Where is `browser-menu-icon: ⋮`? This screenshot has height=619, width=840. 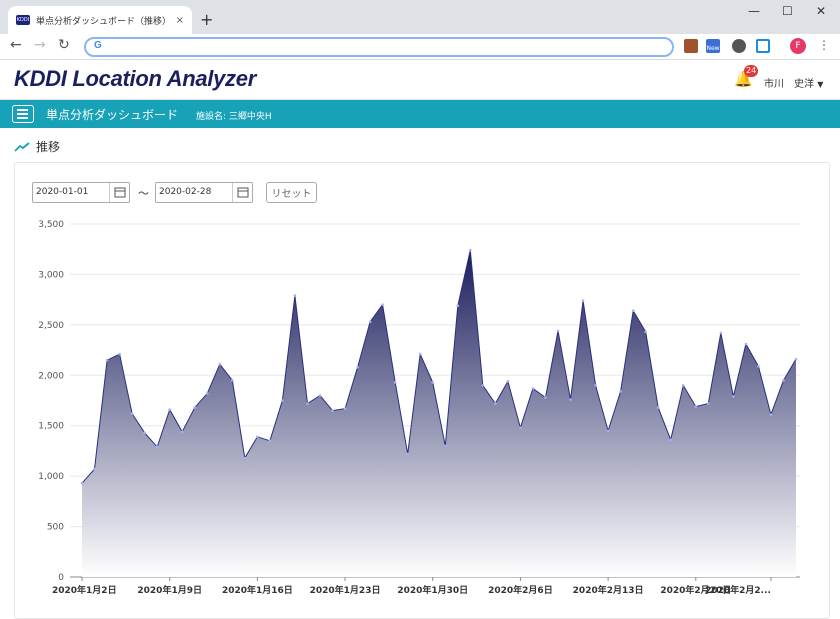
browser-menu-icon: ⋮ is located at coordinates (824, 45).